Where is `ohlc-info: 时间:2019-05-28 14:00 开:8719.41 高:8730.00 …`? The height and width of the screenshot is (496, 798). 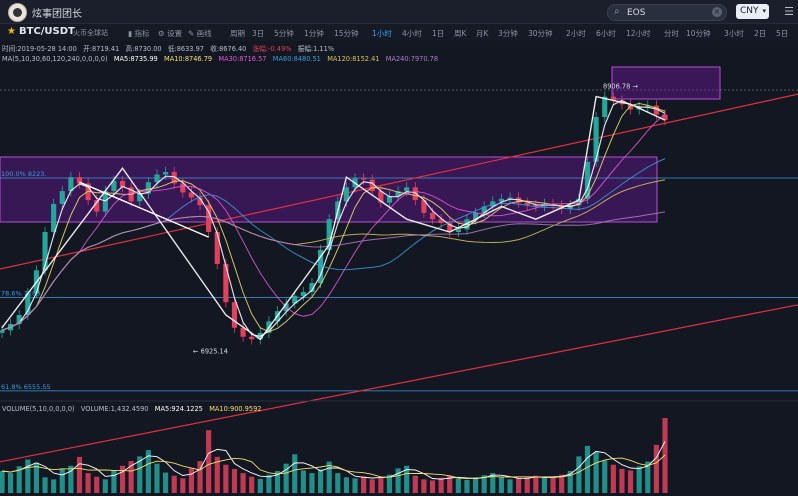
ohlc-info: 时间:2019-05-28 14:00 开:8719.41 高:8730.00 … is located at coordinates (168, 48).